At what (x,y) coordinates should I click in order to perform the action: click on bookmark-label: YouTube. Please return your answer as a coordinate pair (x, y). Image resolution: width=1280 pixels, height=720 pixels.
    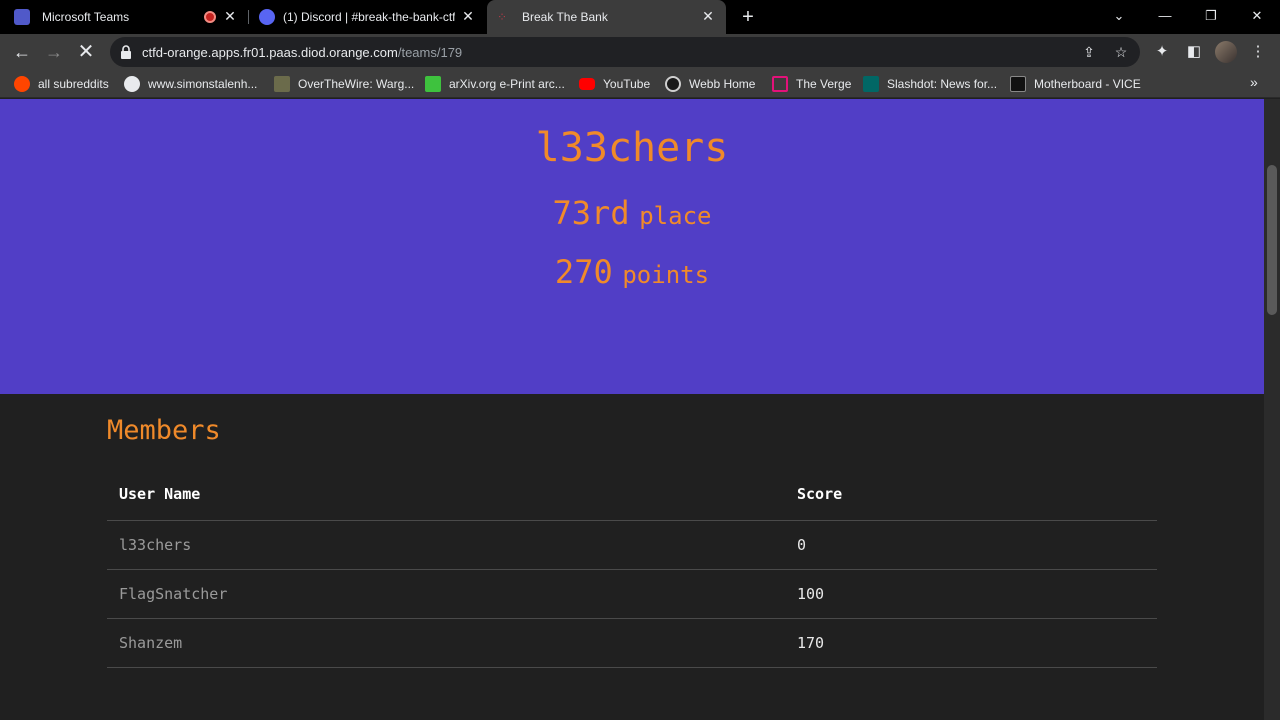
    Looking at the image, I should click on (627, 84).